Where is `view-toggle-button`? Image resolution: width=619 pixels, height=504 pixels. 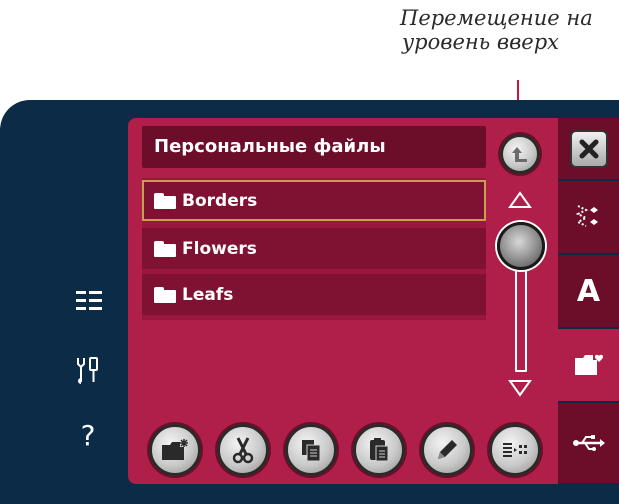
view-toggle-button is located at coordinates (515, 450).